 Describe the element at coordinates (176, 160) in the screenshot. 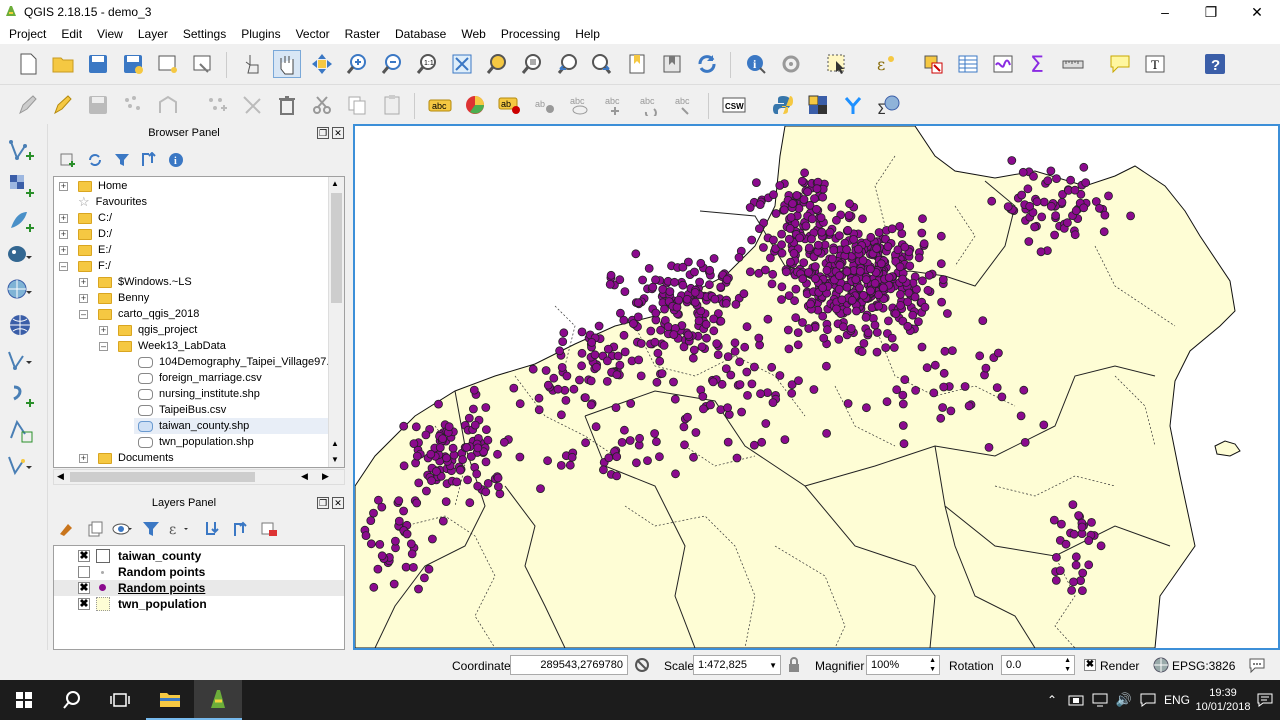

I see `properties-icon: i` at that location.